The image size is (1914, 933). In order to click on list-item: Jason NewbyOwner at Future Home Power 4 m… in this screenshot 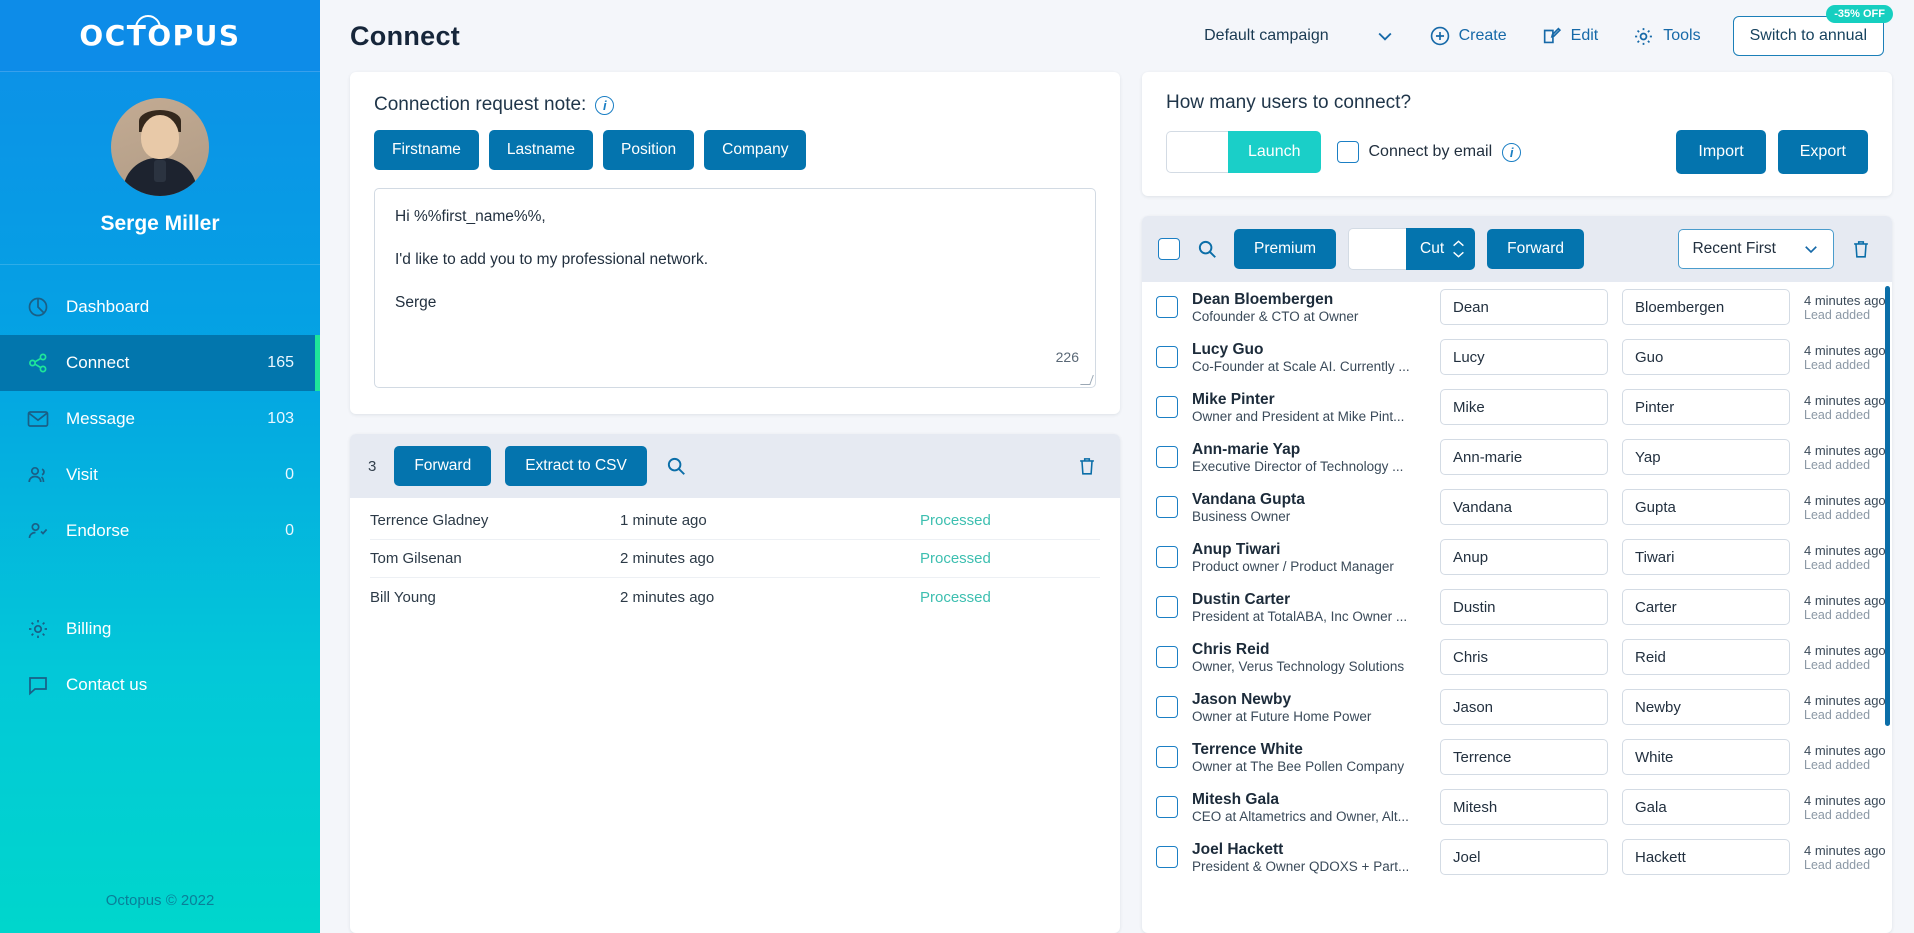, I will do `click(1514, 707)`.